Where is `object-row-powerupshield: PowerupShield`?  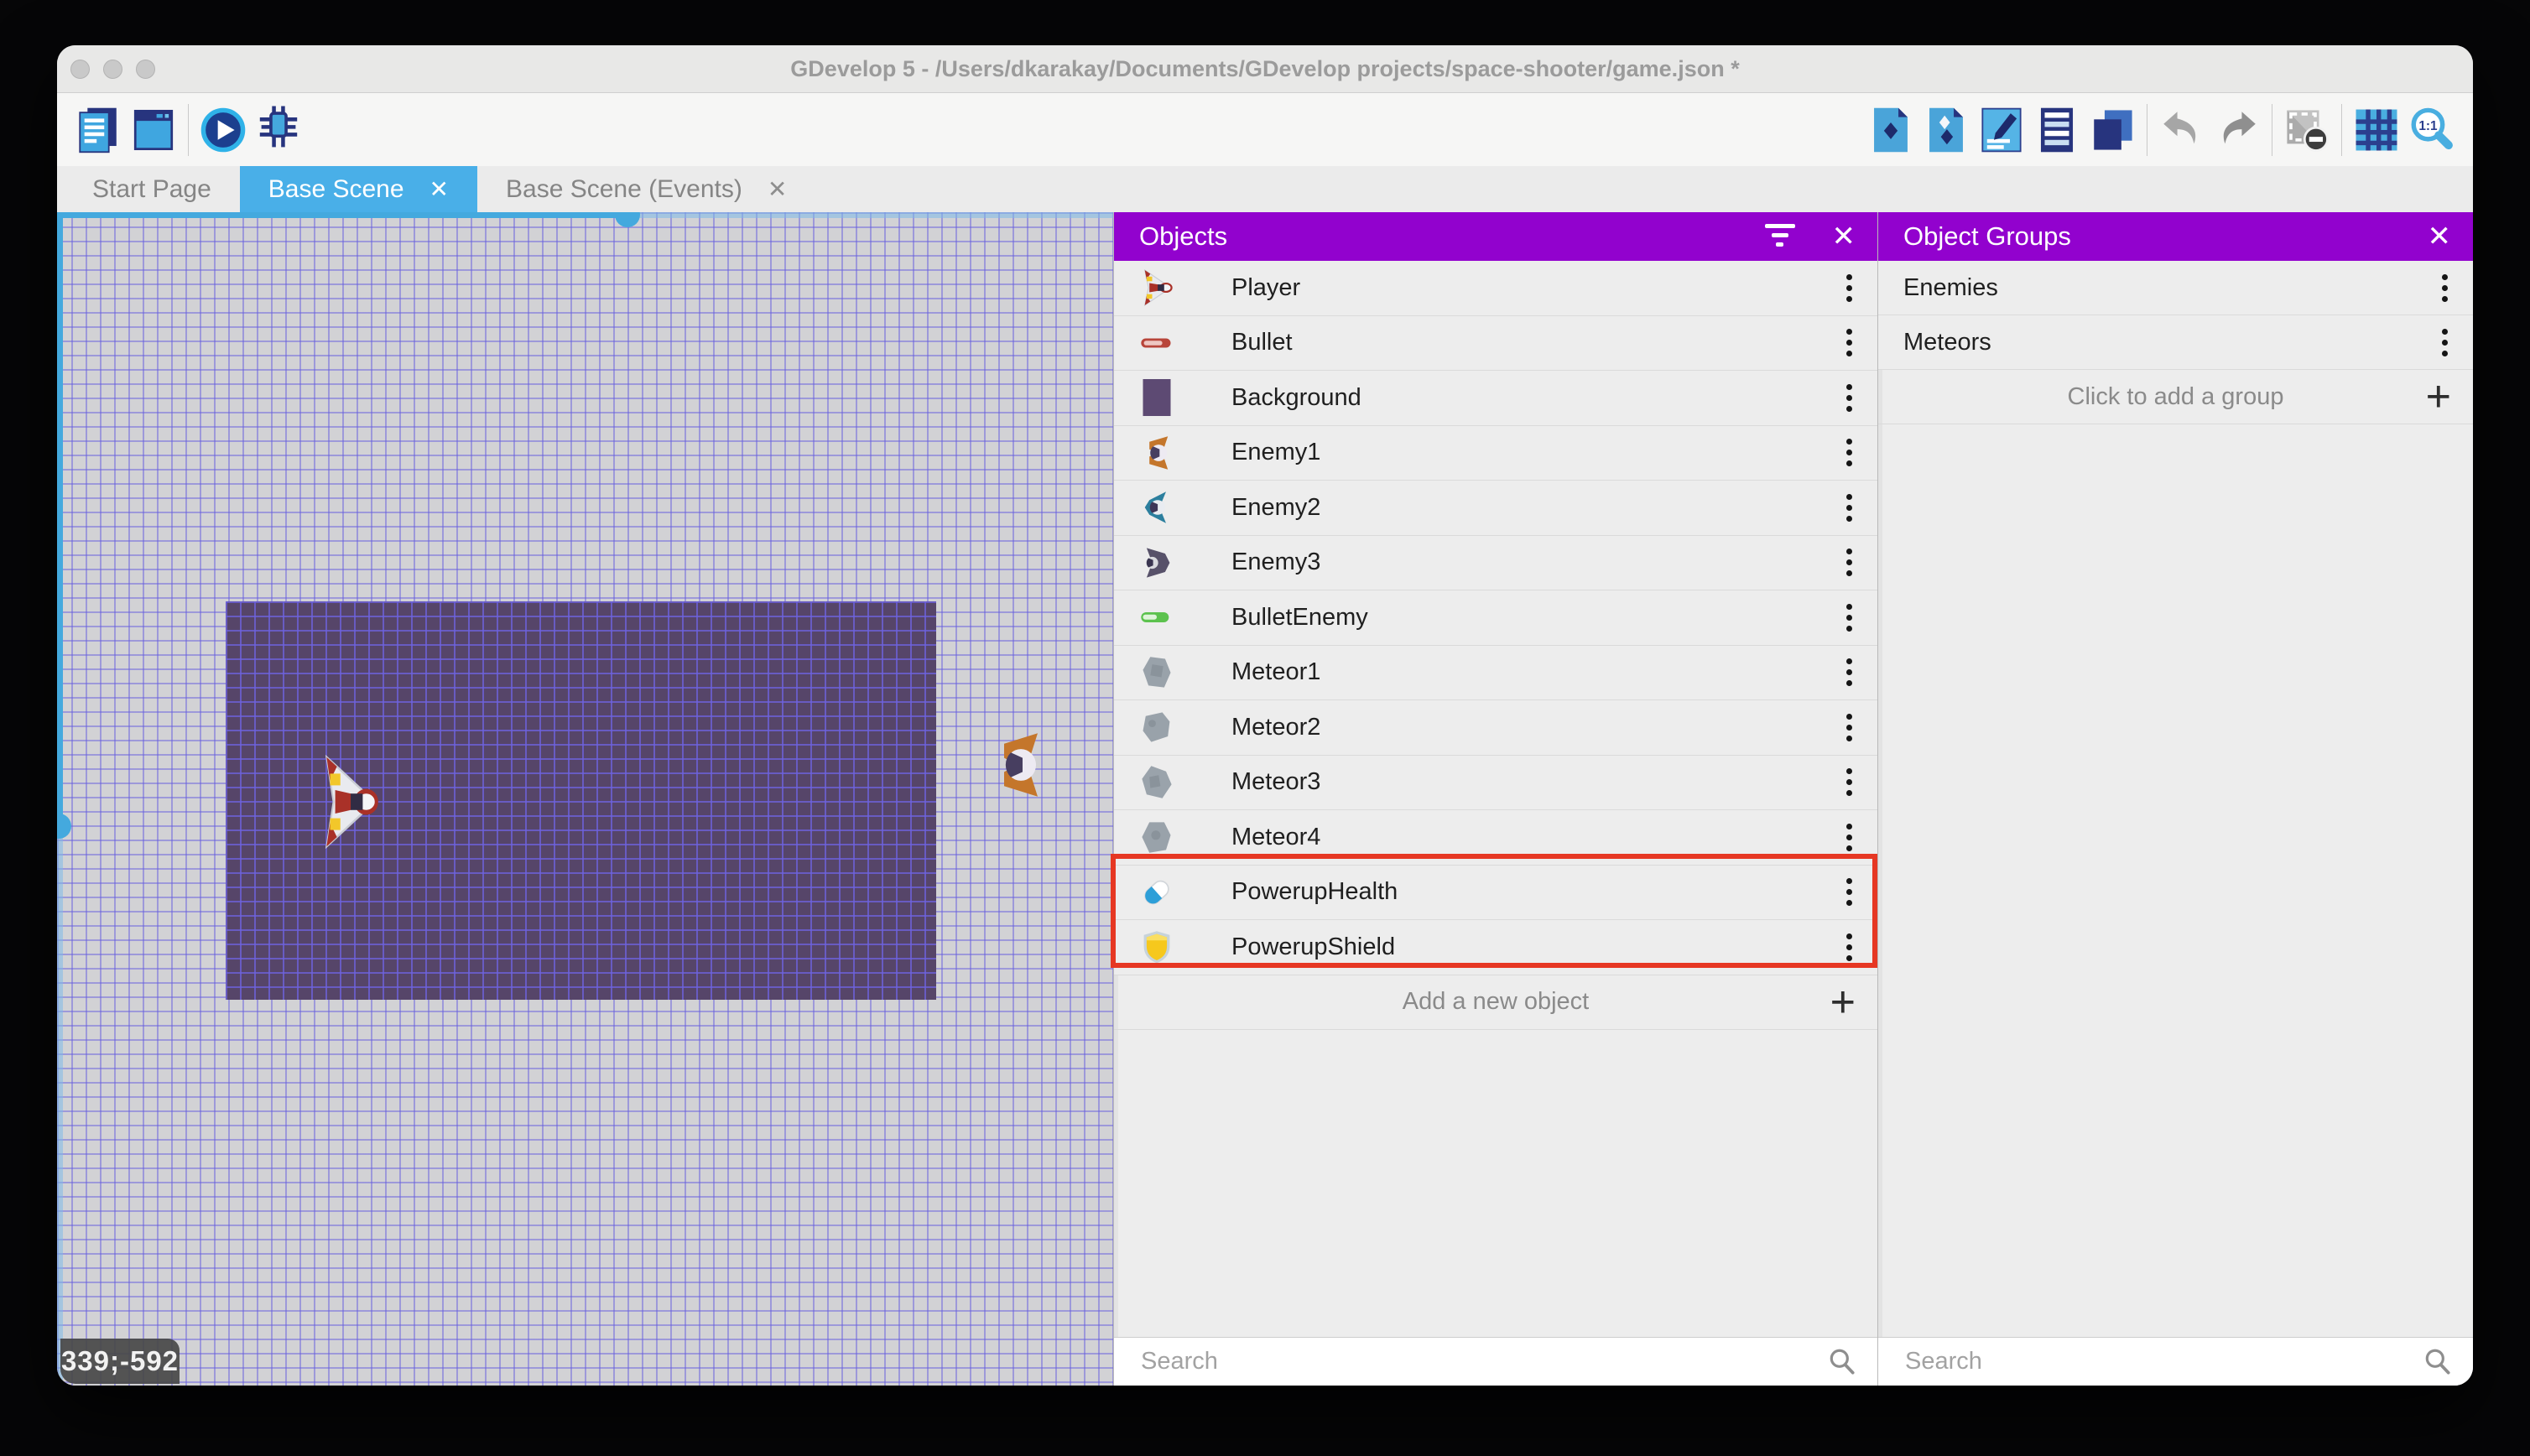
object-row-powerupshield: PowerupShield is located at coordinates (1495, 947).